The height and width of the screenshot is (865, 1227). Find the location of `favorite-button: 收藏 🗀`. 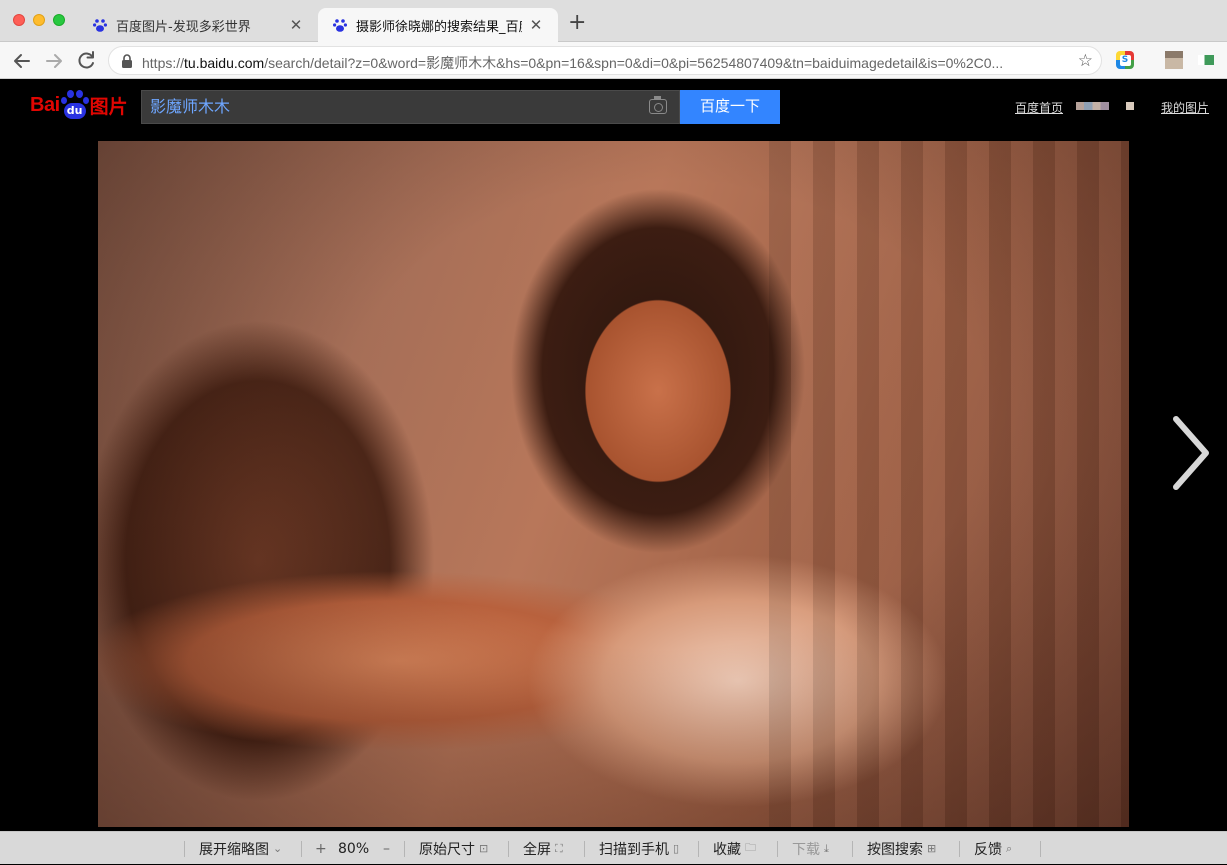

favorite-button: 收藏 🗀 is located at coordinates (734, 848).